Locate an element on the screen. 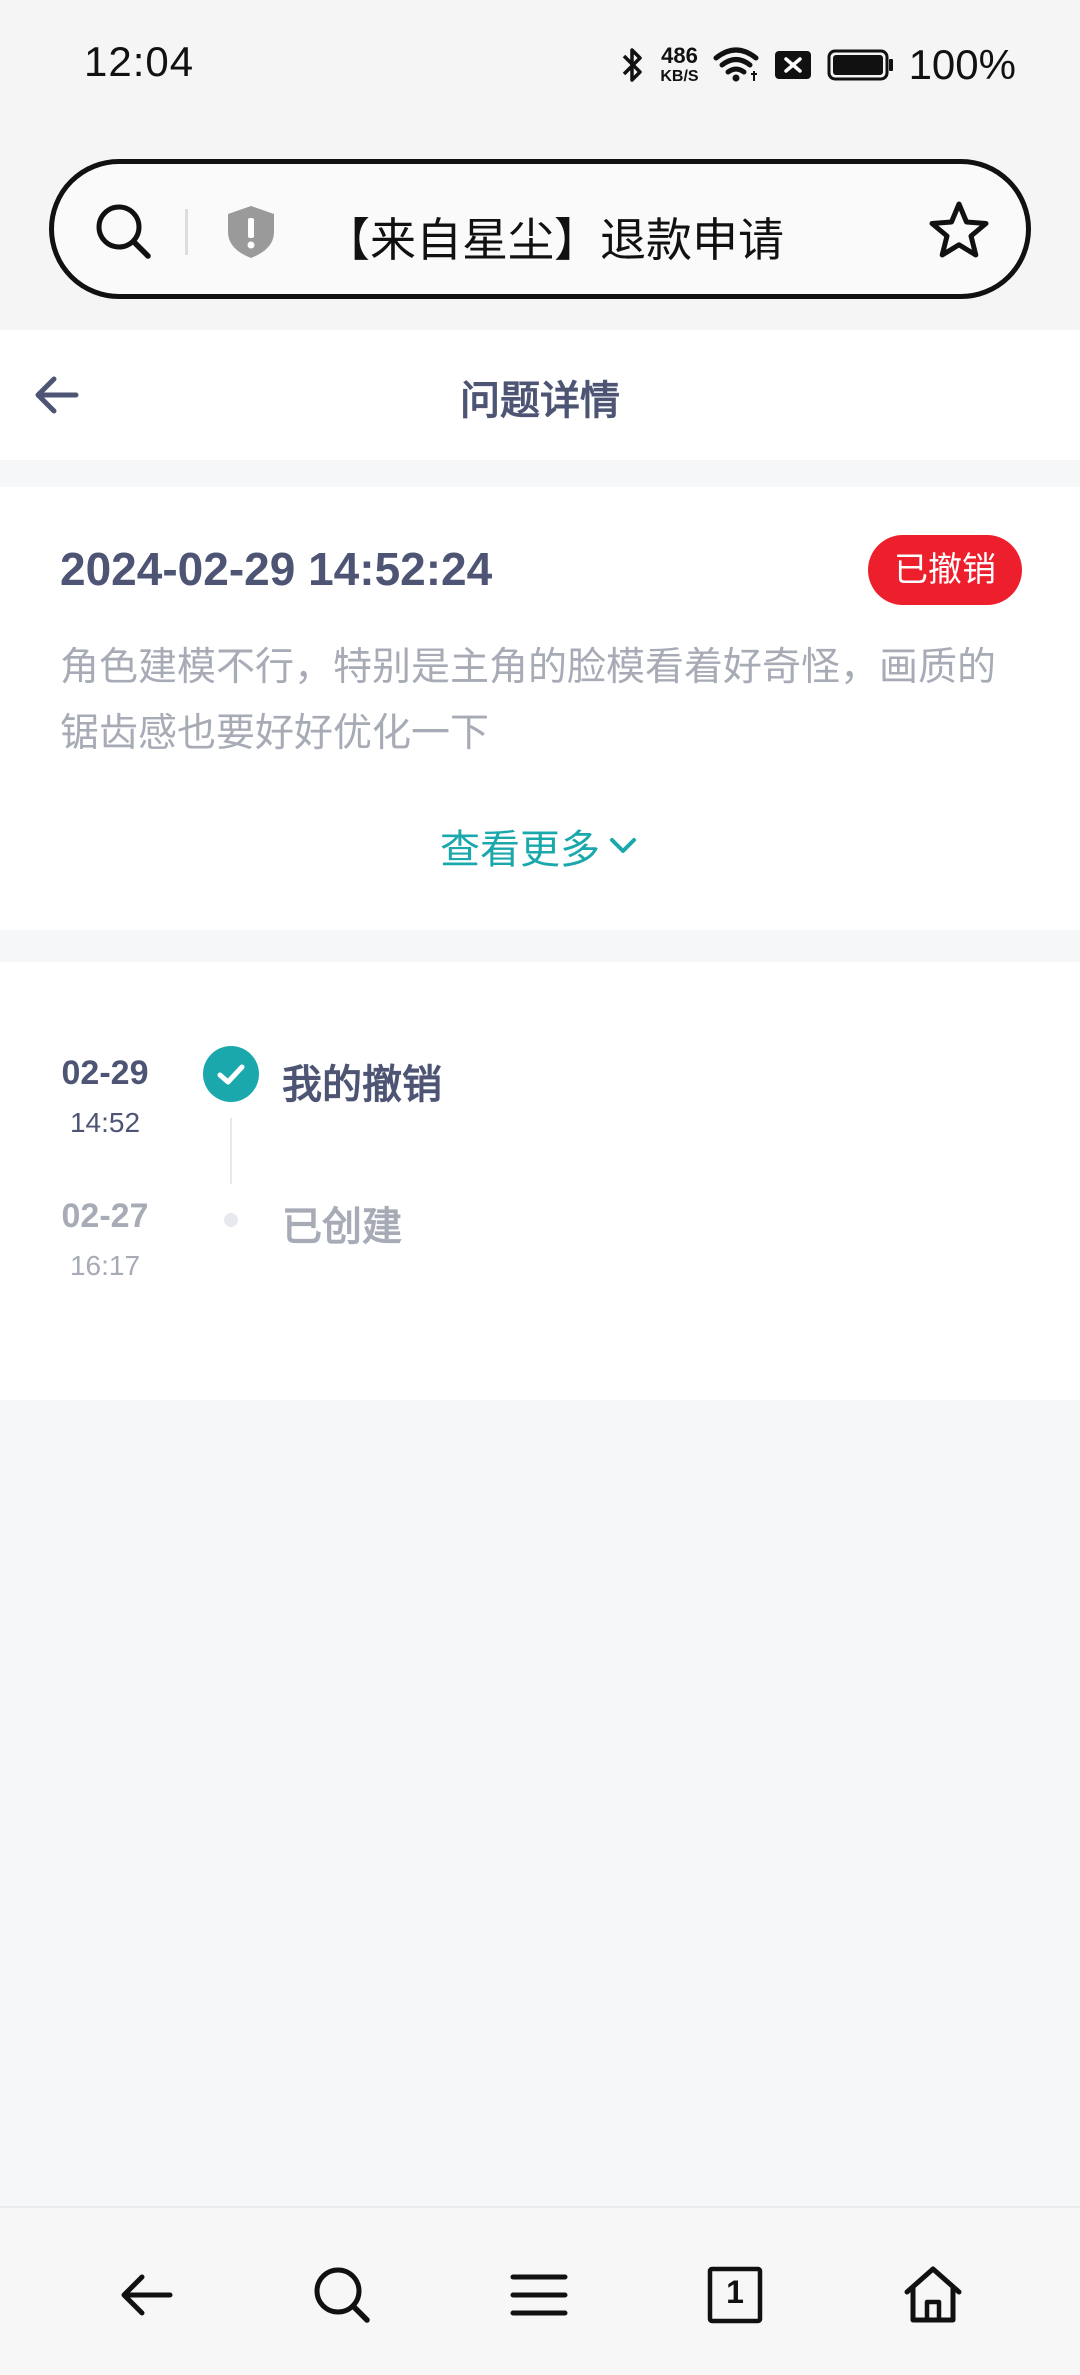 The width and height of the screenshot is (1080, 2375). timeline-time: 16:17 is located at coordinates (105, 1265).